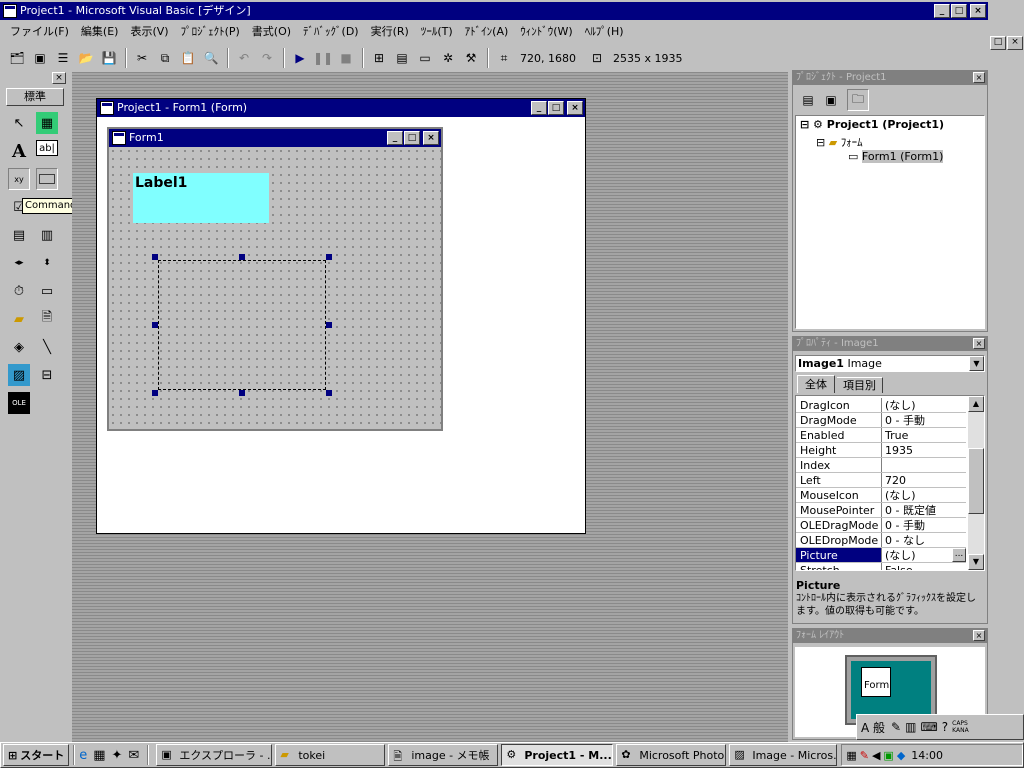 The height and width of the screenshot is (768, 1024). What do you see at coordinates (19, 151) in the screenshot?
I see `label-tool-icon: A` at bounding box center [19, 151].